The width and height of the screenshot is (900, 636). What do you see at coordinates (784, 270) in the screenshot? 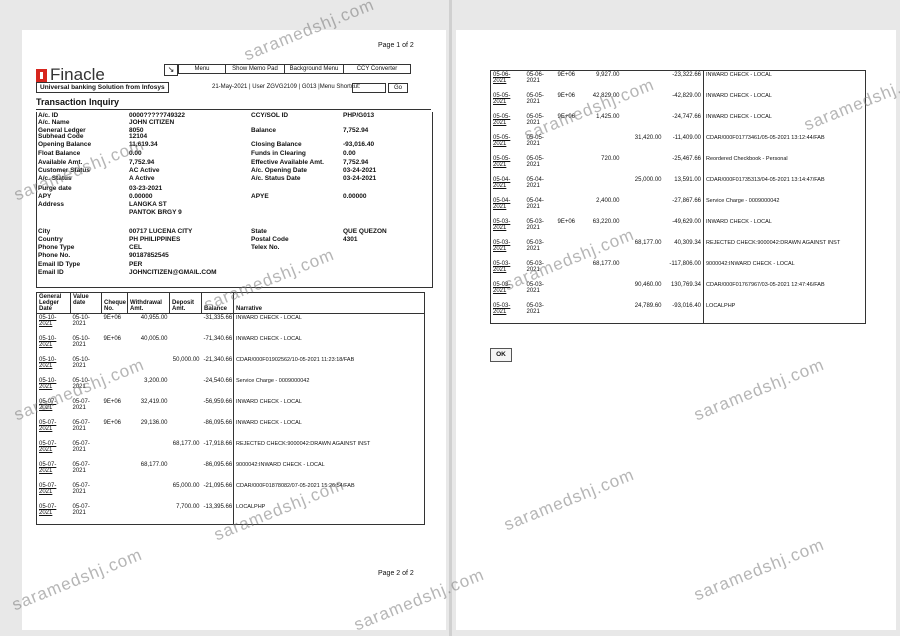
I see `cell-nar: 9000042:INWARD CHECK - LOCAL` at bounding box center [784, 270].